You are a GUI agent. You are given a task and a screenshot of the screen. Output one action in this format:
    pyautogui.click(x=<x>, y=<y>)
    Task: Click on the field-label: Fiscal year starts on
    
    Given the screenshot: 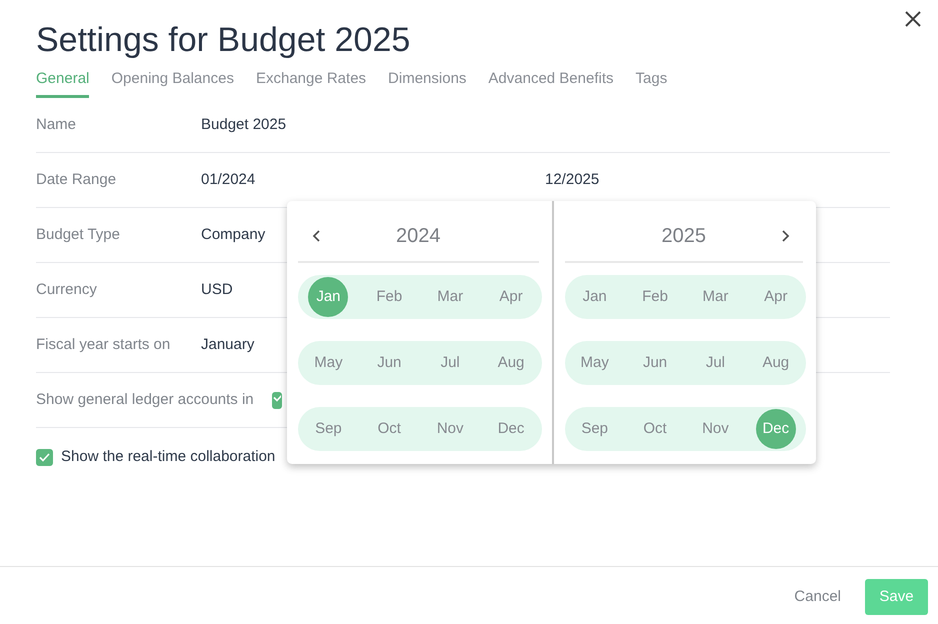 What is the action you would take?
    pyautogui.click(x=104, y=344)
    